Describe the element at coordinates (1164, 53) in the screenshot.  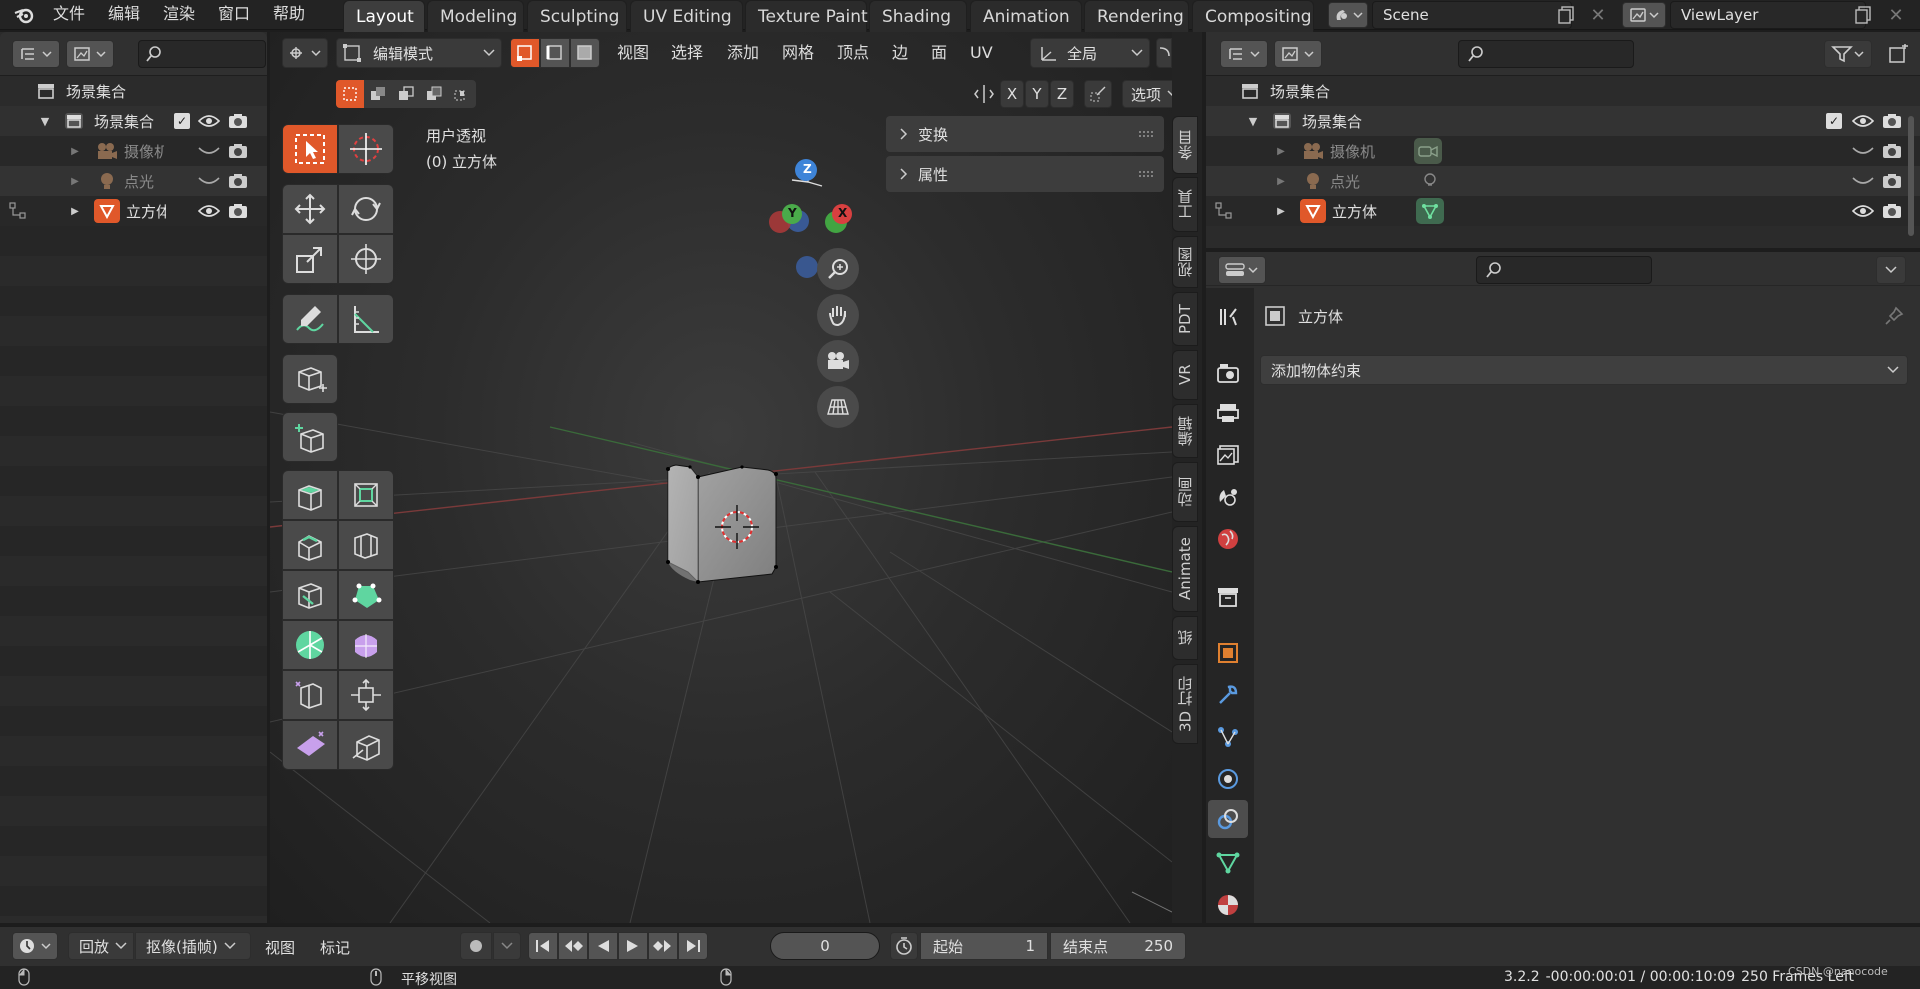
I see `snap-button` at that location.